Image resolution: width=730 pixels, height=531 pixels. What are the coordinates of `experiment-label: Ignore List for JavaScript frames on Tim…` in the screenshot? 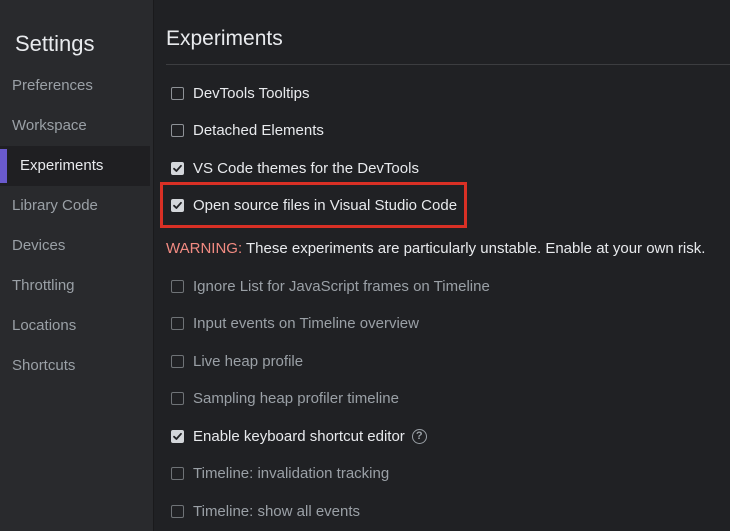 It's located at (341, 286).